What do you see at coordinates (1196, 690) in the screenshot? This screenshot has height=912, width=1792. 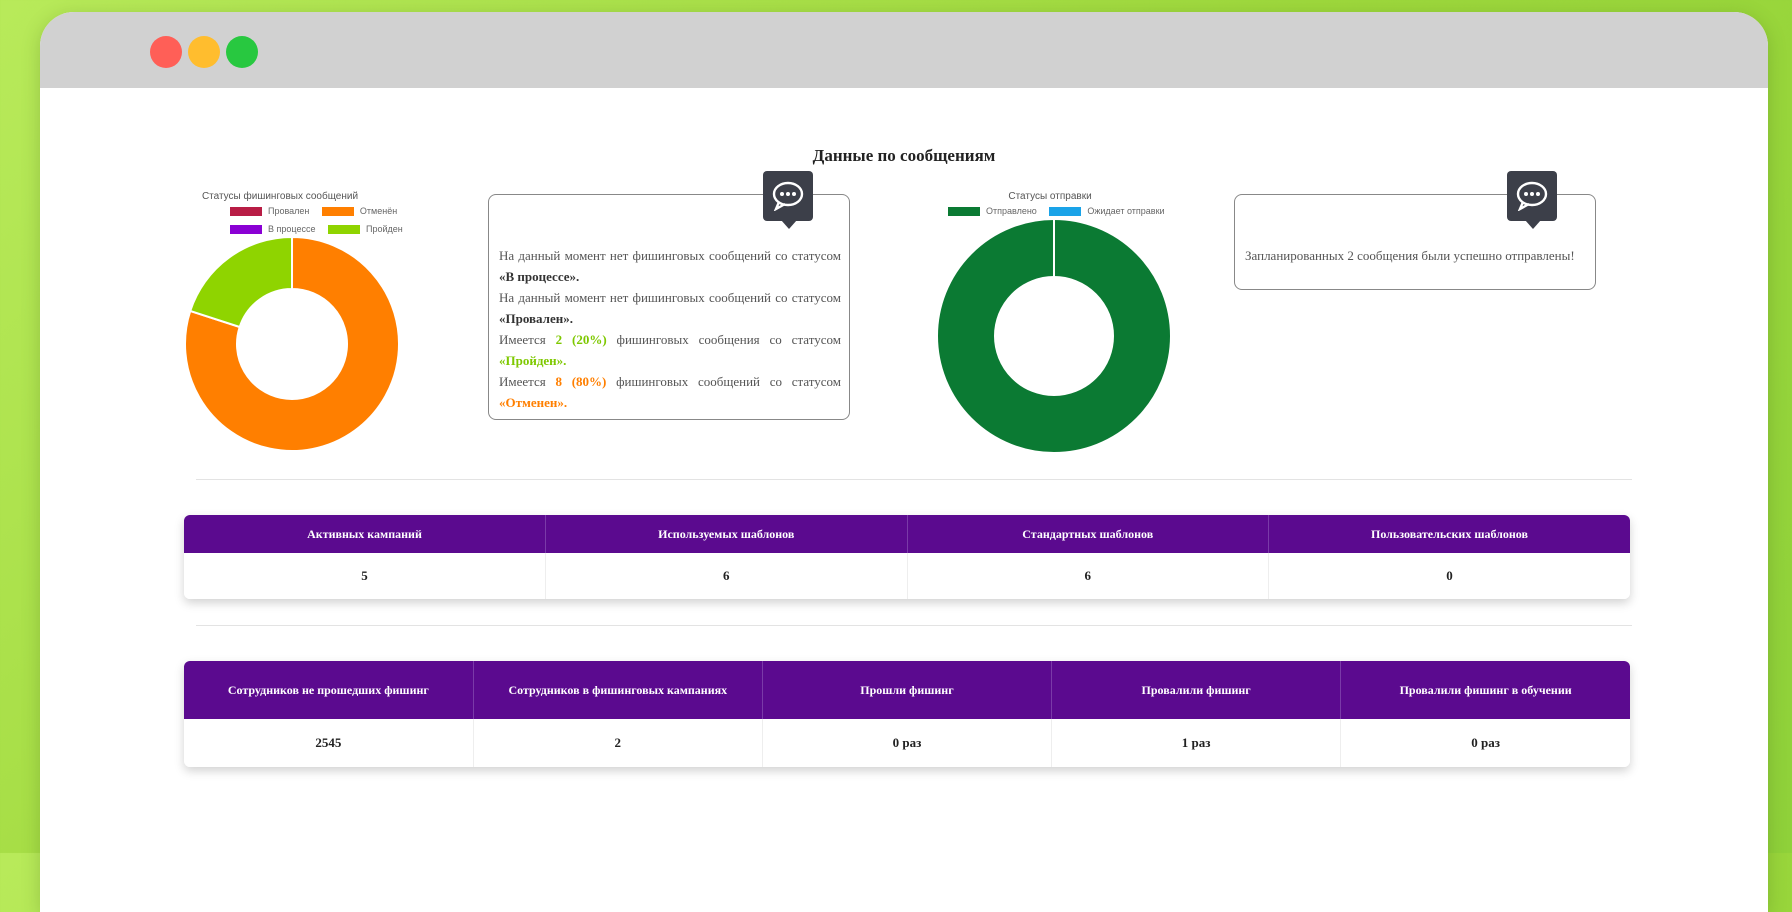 I see `column-header: Провалили фишинг` at bounding box center [1196, 690].